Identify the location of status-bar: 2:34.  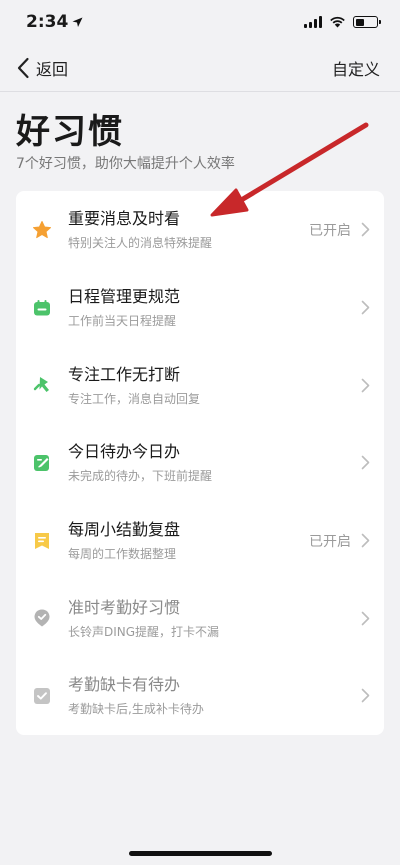
(200, 22).